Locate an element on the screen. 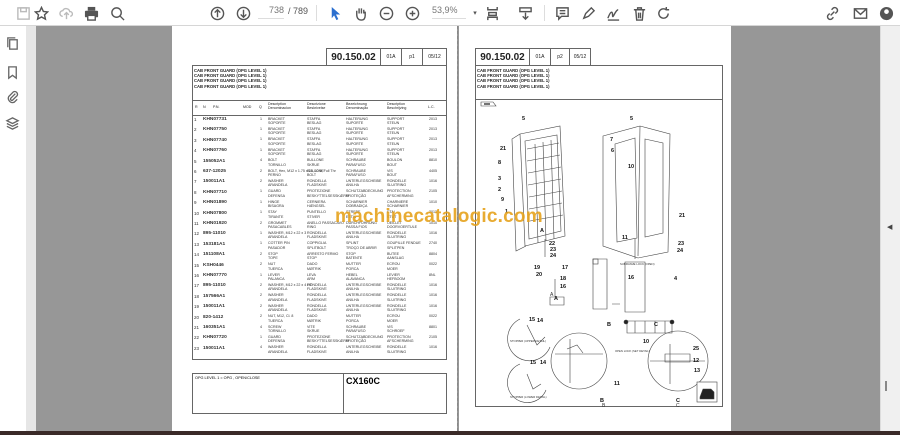 The image size is (900, 435). item-number: 16 is located at coordinates (197, 275).